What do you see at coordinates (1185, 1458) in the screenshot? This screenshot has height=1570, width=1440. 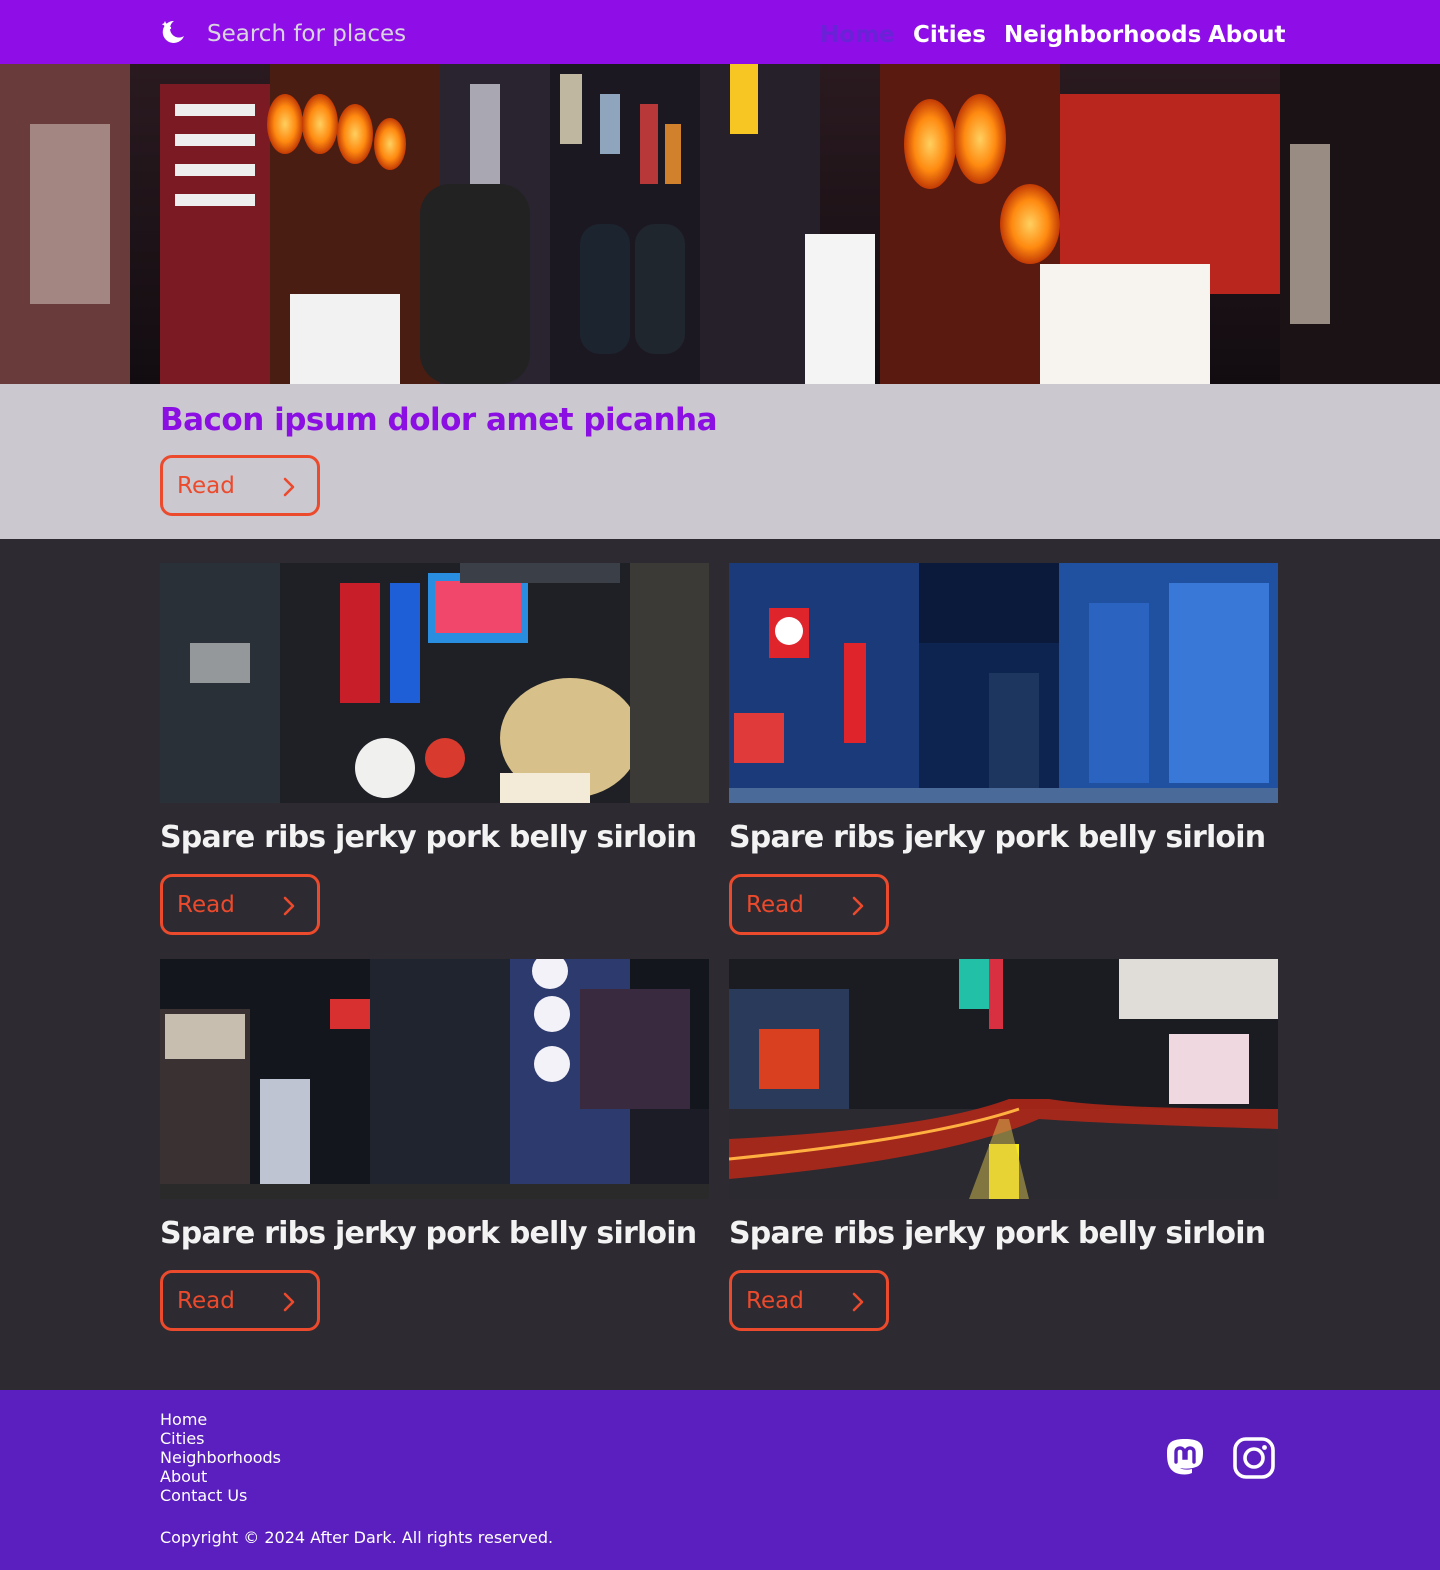 I see `mastodon-icon` at bounding box center [1185, 1458].